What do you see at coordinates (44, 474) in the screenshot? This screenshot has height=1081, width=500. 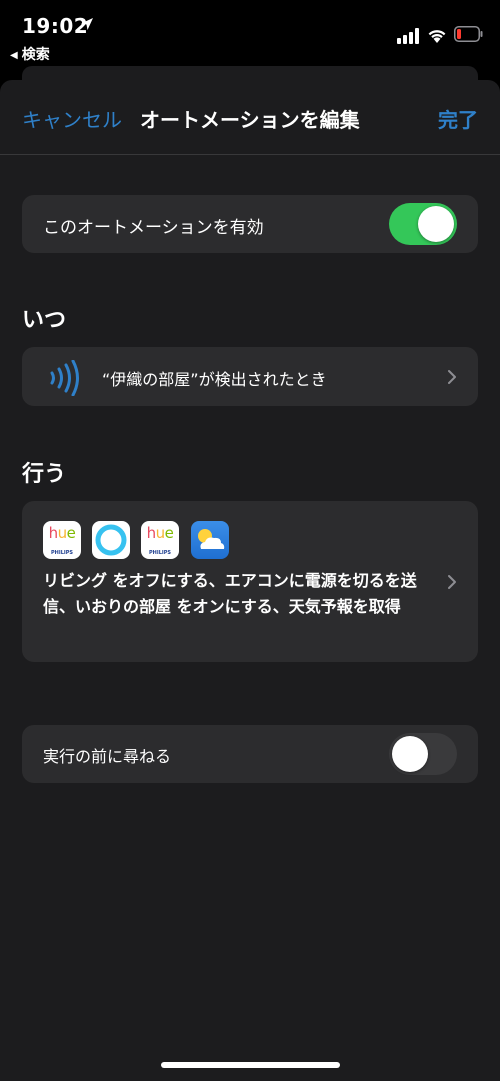 I see `do-section-header: 行う` at bounding box center [44, 474].